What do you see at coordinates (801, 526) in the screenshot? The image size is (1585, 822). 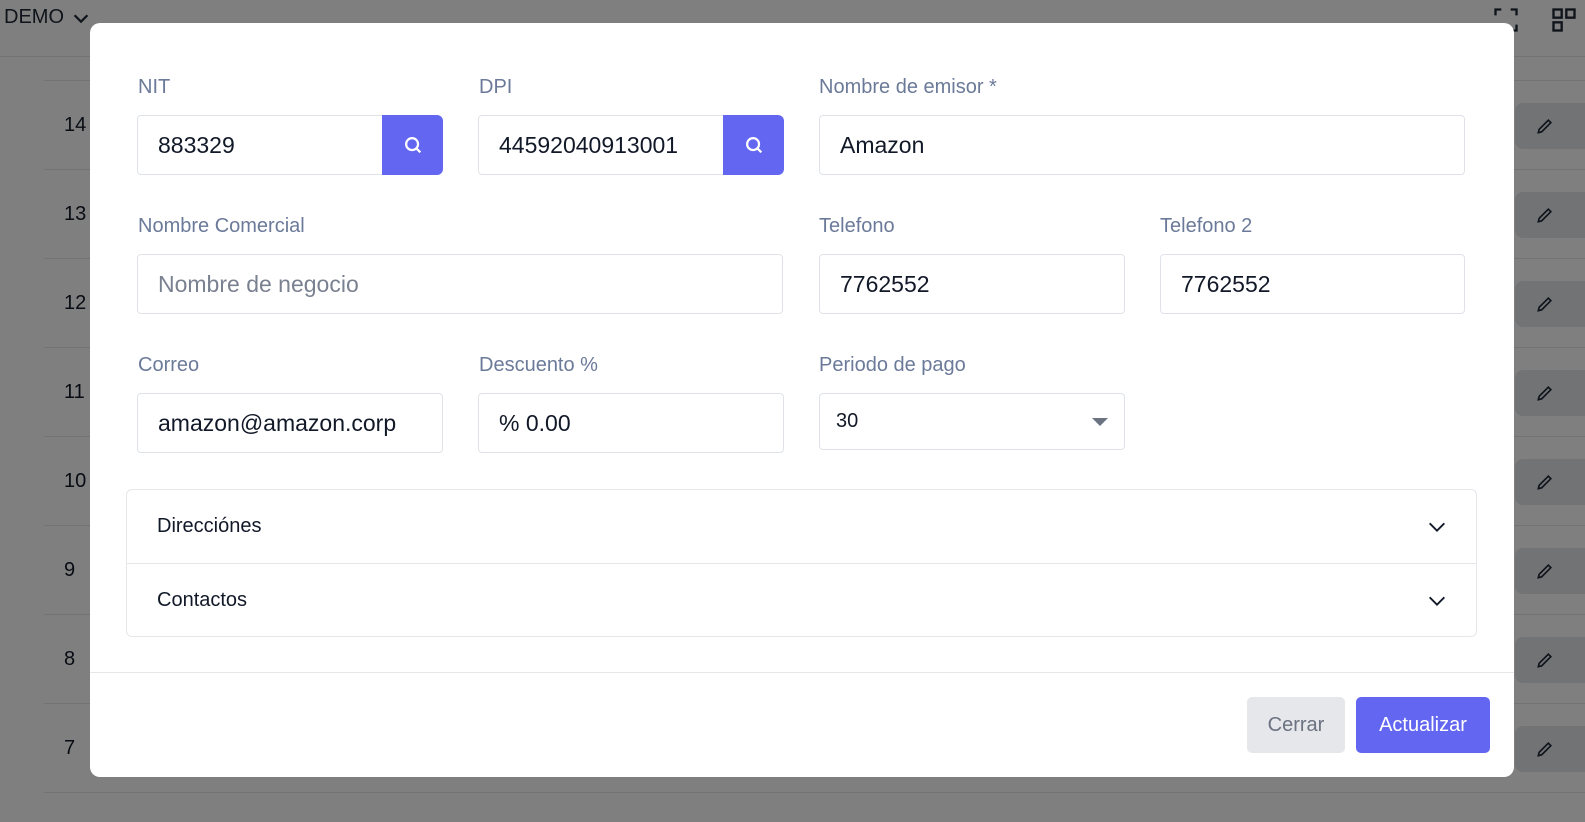 I see `accordion-direcciones: Direcciónes` at bounding box center [801, 526].